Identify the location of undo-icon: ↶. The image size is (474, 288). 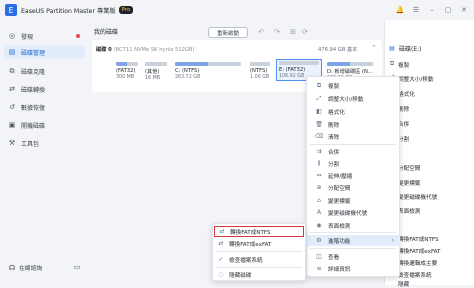
(261, 32).